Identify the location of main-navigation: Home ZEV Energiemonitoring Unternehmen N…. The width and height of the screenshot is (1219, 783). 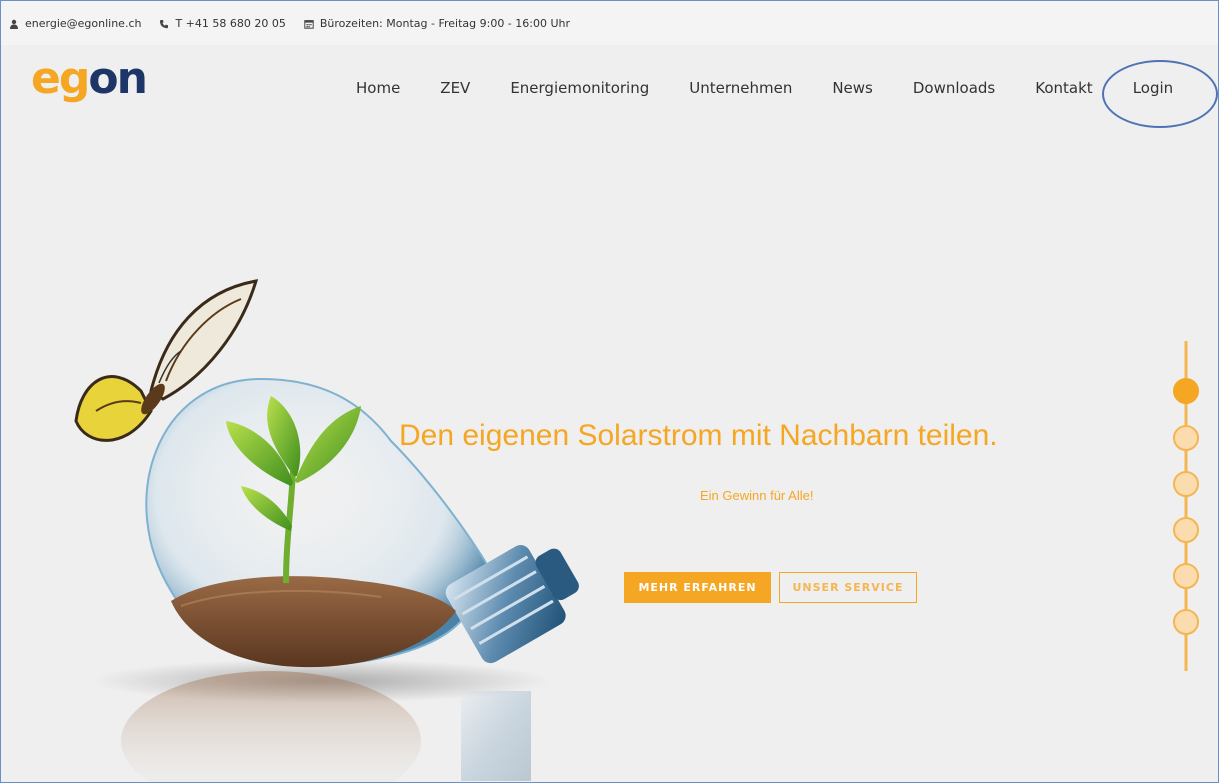
(784, 88).